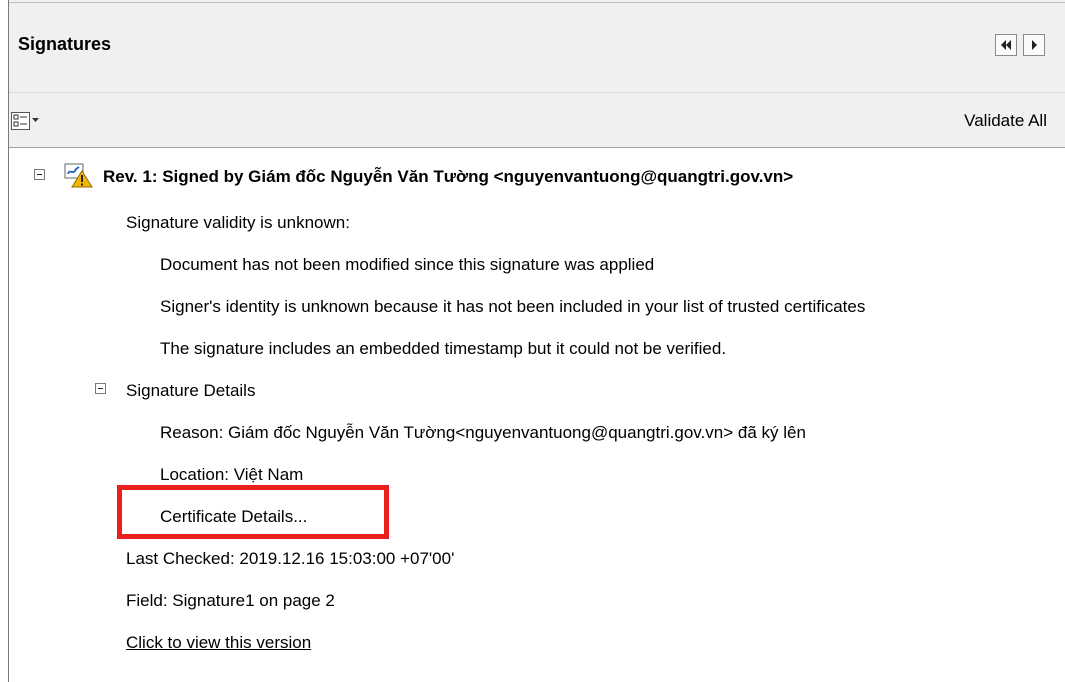 The image size is (1065, 682). I want to click on collapse-details-icon, so click(100, 388).